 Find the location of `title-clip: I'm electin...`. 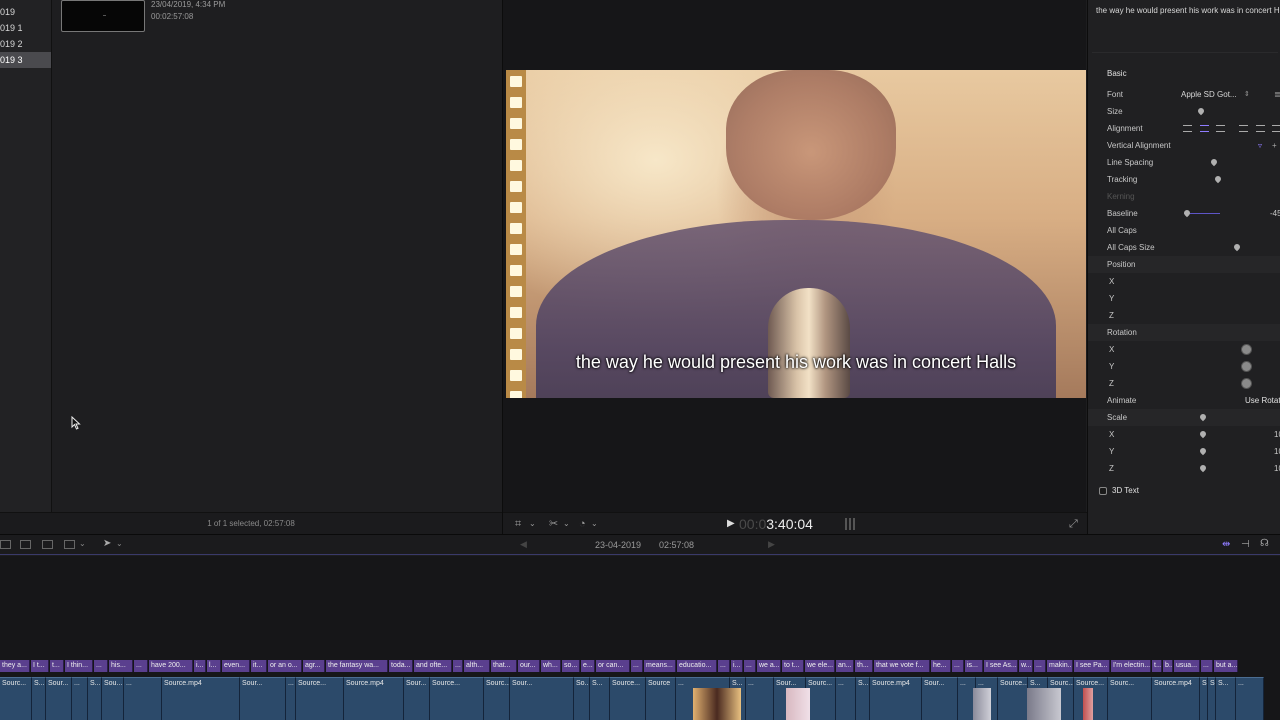

title-clip: I'm electin... is located at coordinates (1131, 666).